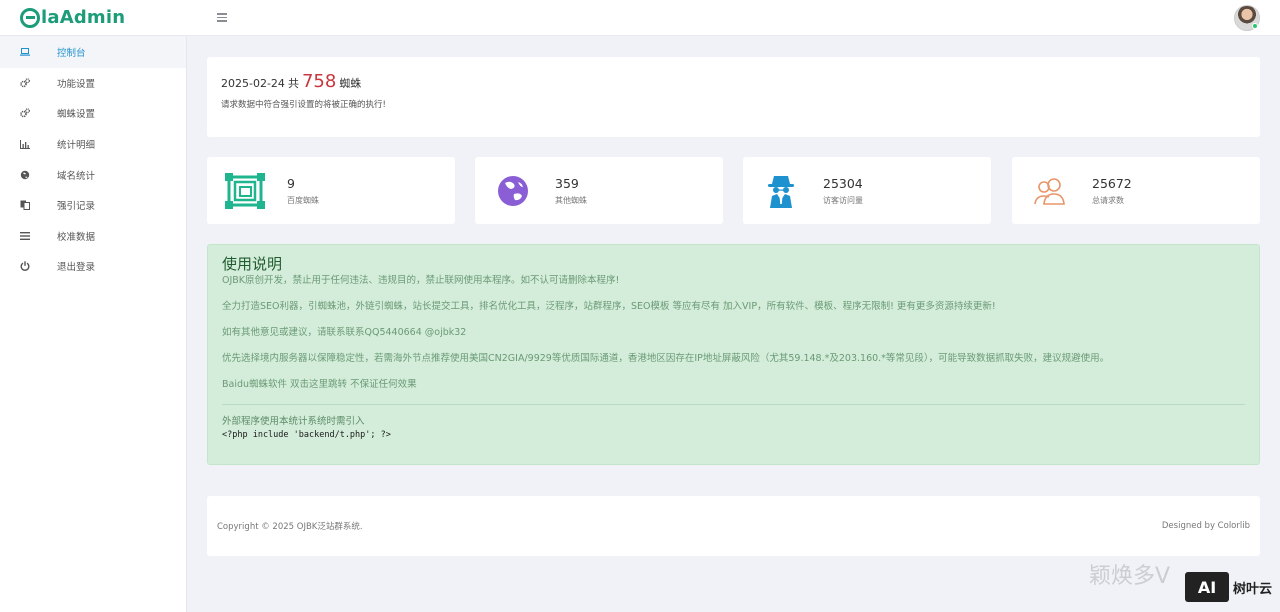 This screenshot has width=1280, height=612. I want to click on footer-copyright: Copyright © 2025 OJBK泛站群系统., so click(290, 527).